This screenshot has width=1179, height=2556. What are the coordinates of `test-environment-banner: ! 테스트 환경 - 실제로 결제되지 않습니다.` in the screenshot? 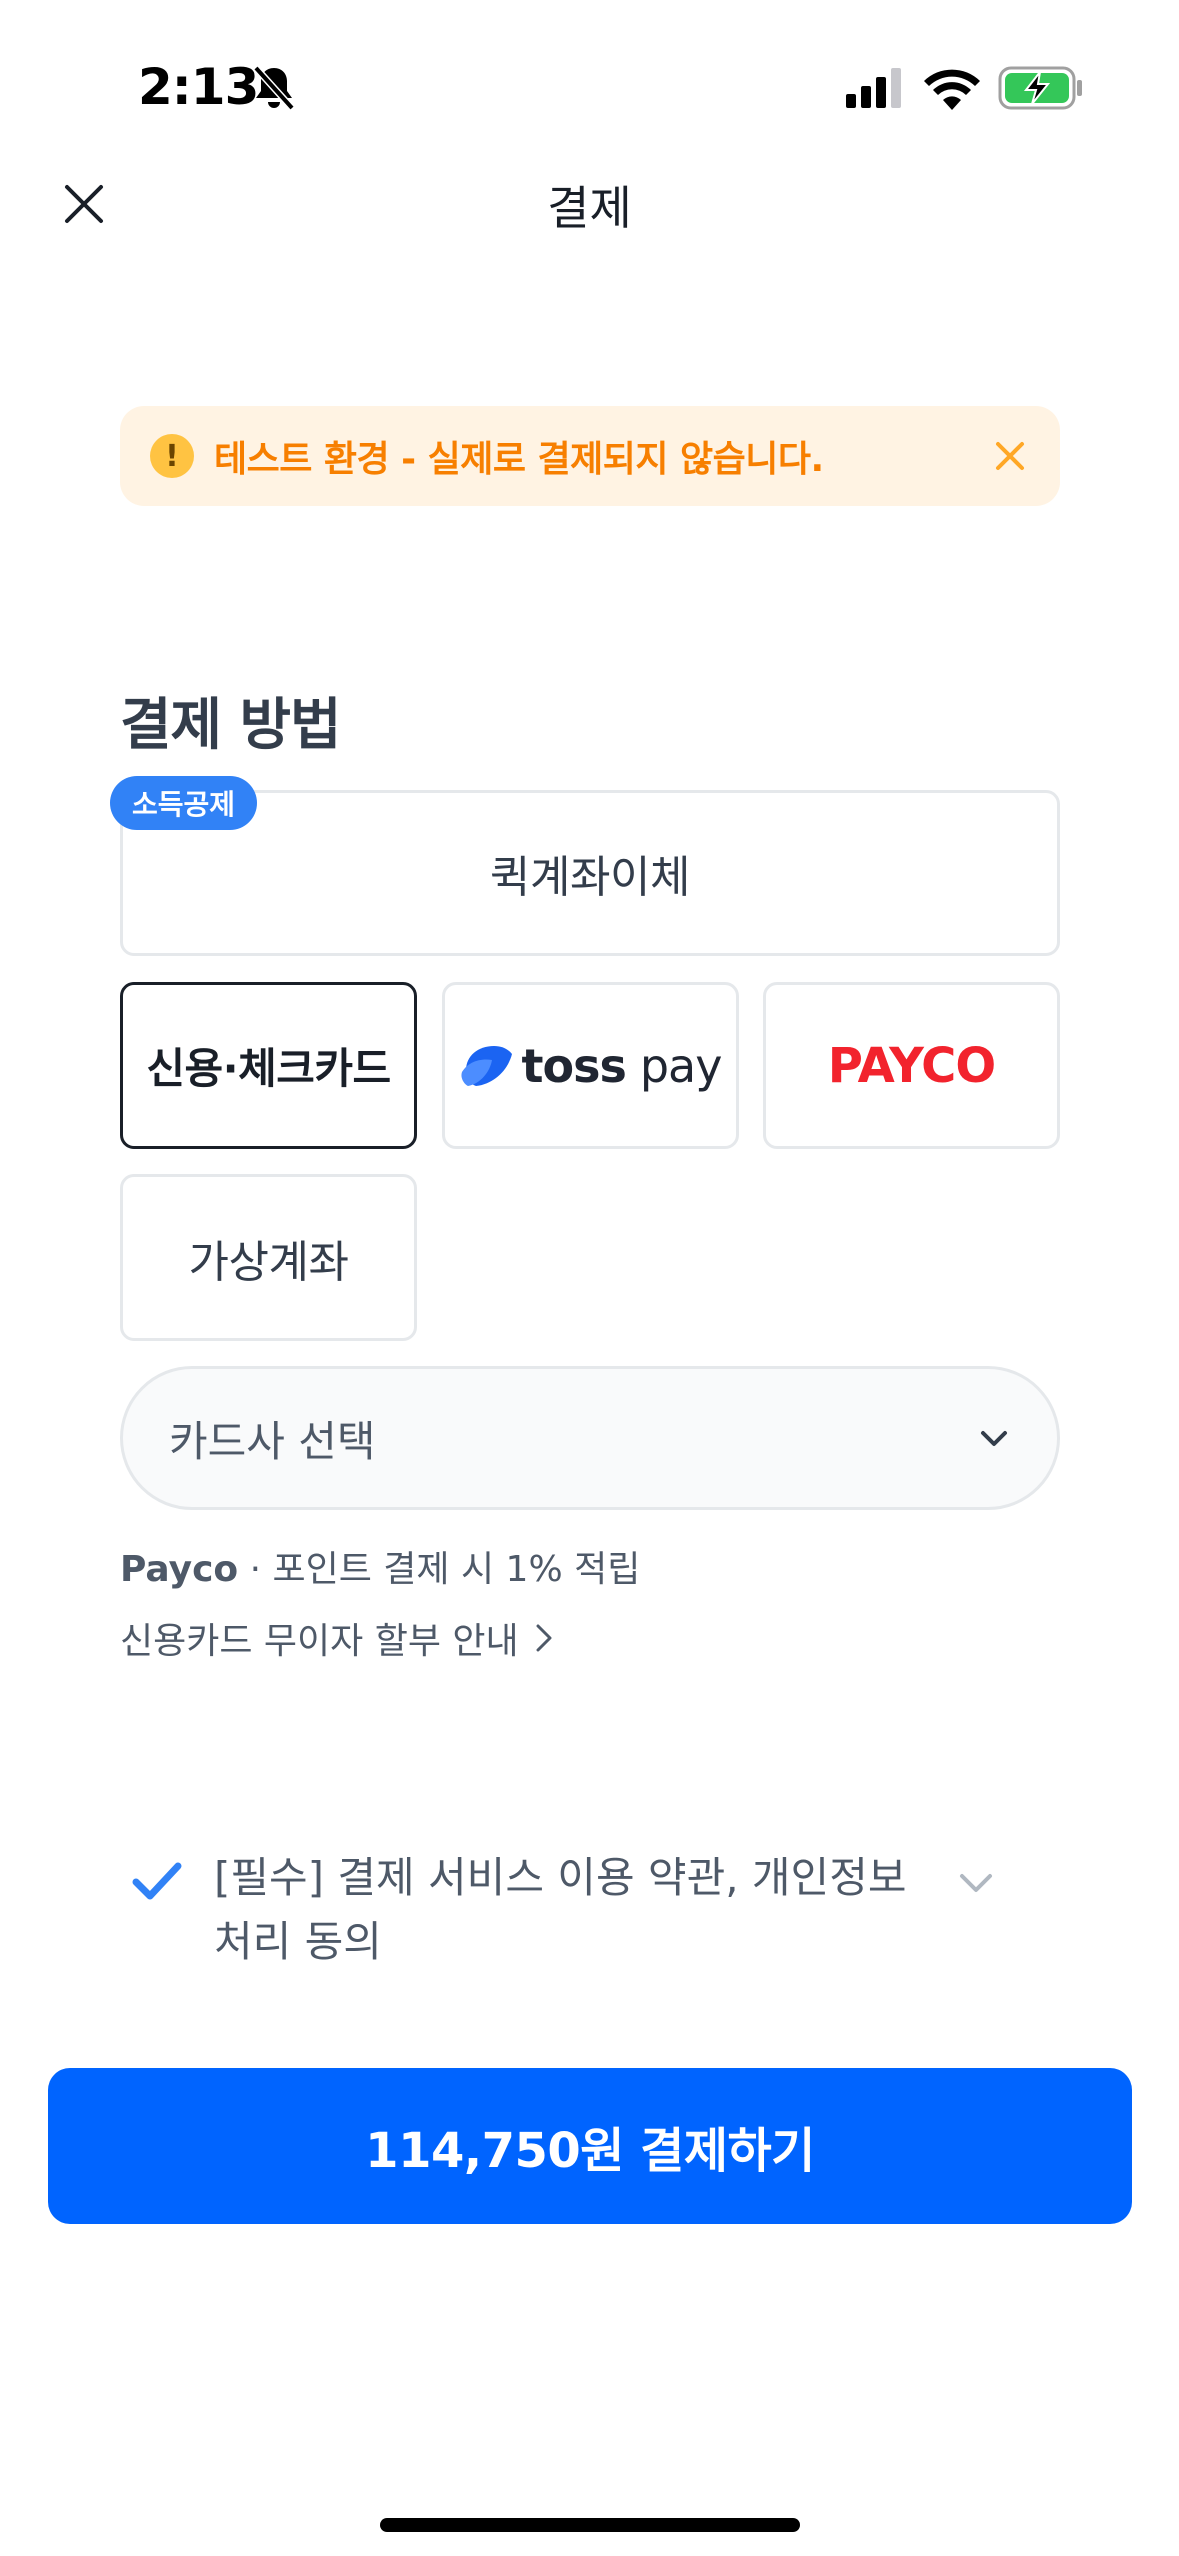 It's located at (590, 456).